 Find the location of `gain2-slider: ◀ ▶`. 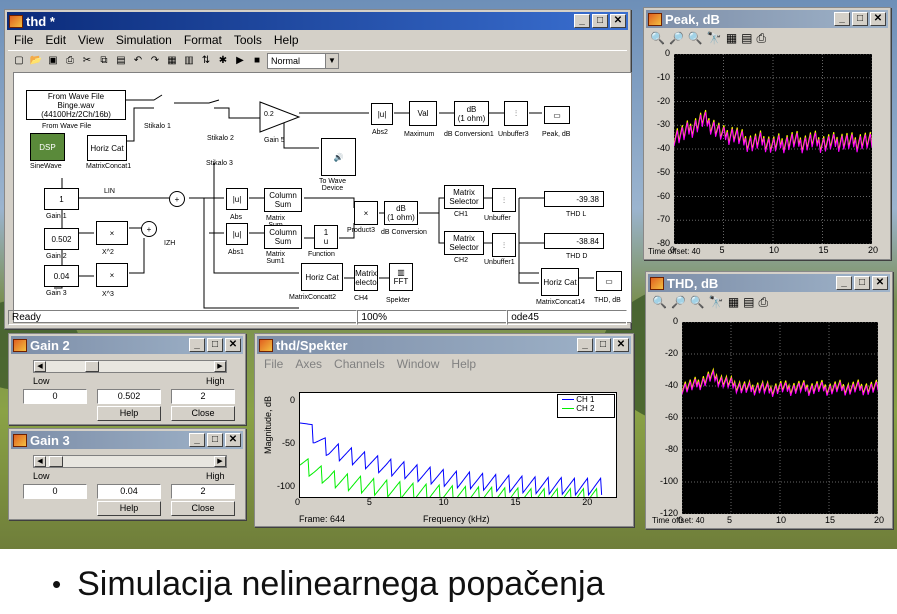

gain2-slider: ◀ ▶ is located at coordinates (130, 366).